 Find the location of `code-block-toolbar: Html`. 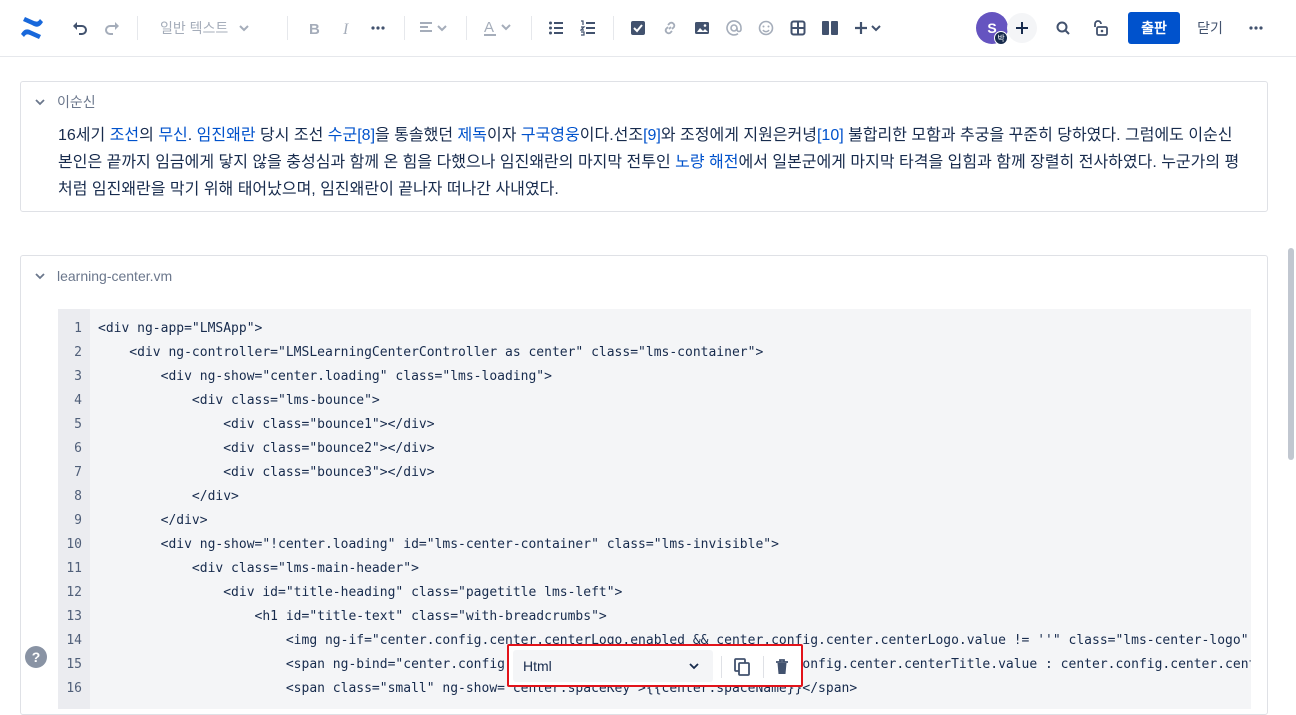

code-block-toolbar: Html is located at coordinates (655, 665).